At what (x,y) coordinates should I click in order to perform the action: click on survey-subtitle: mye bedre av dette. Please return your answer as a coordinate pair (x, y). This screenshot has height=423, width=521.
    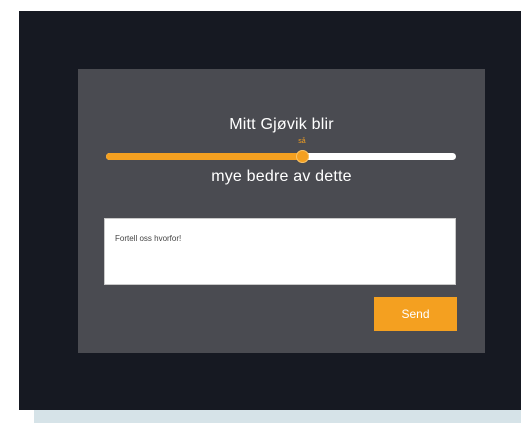
    Looking at the image, I should click on (281, 176).